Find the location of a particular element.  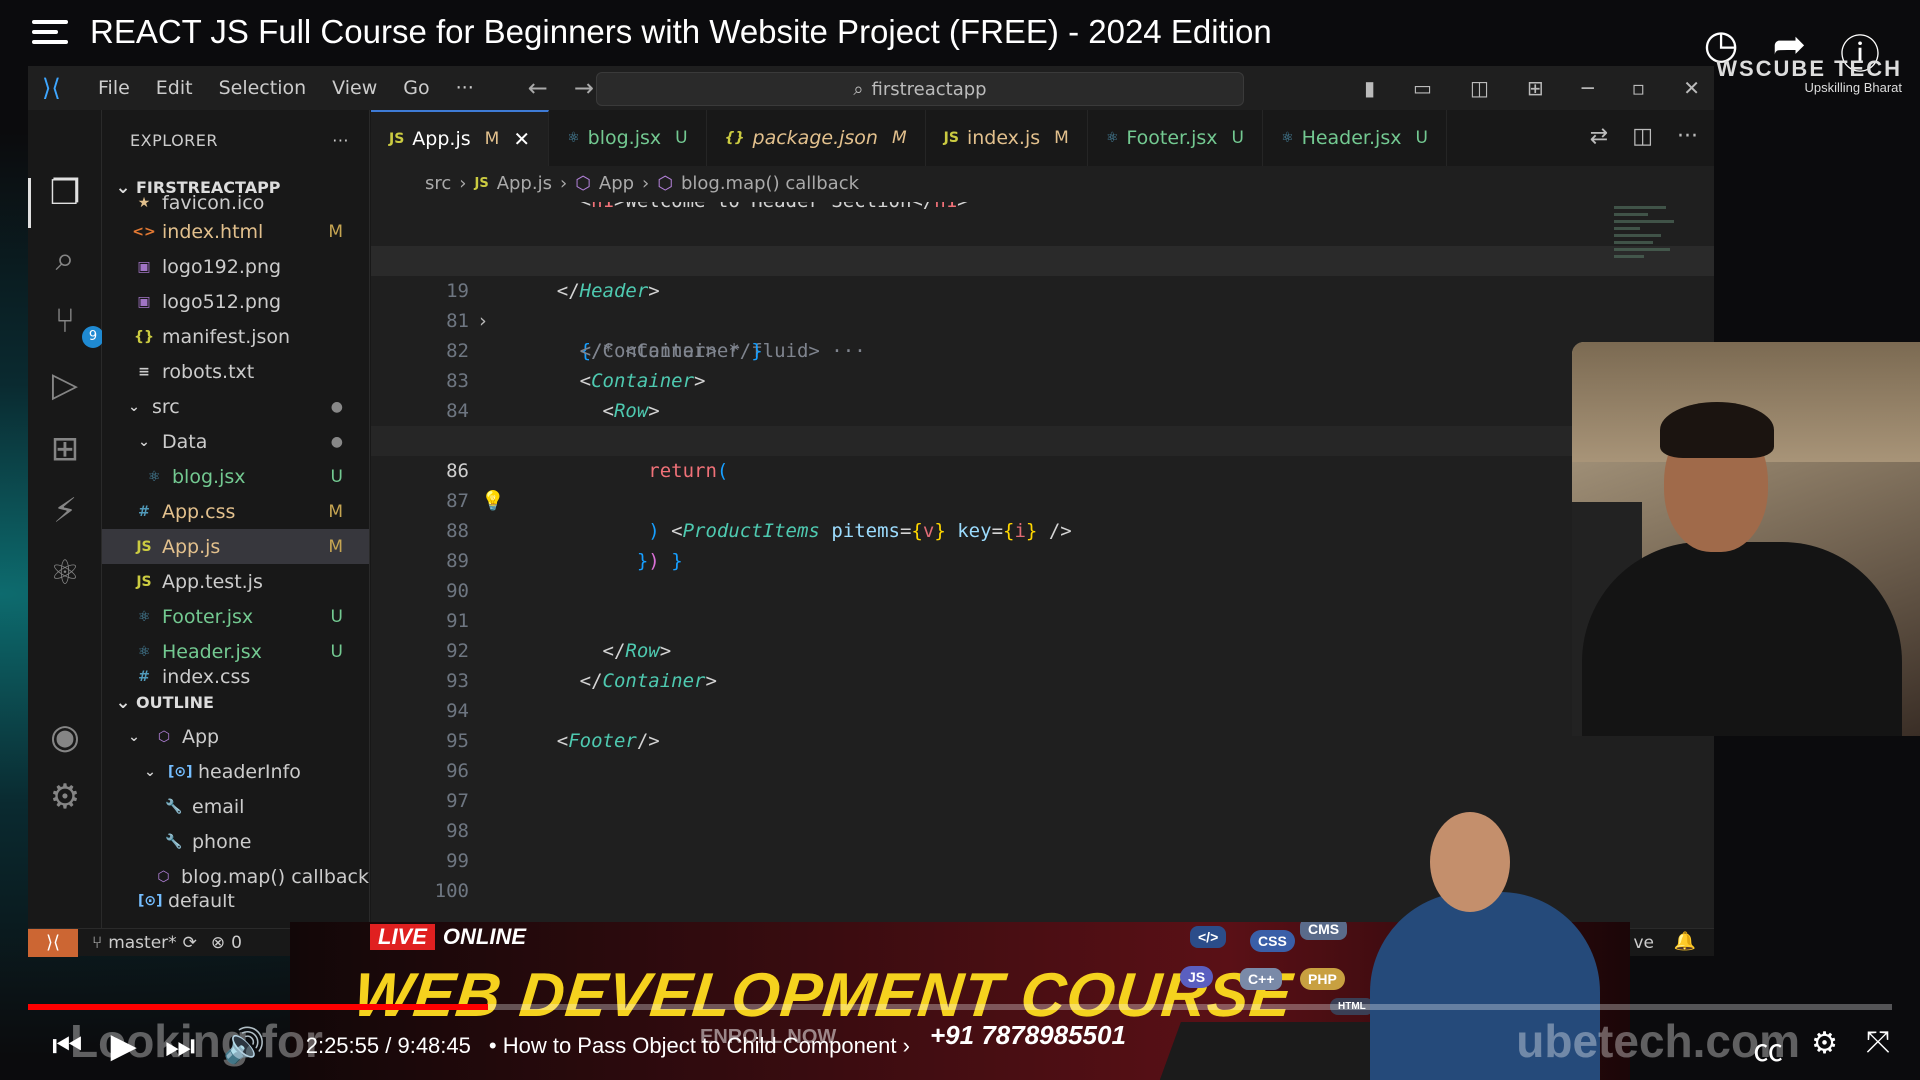

menu-file: File is located at coordinates (114, 88).